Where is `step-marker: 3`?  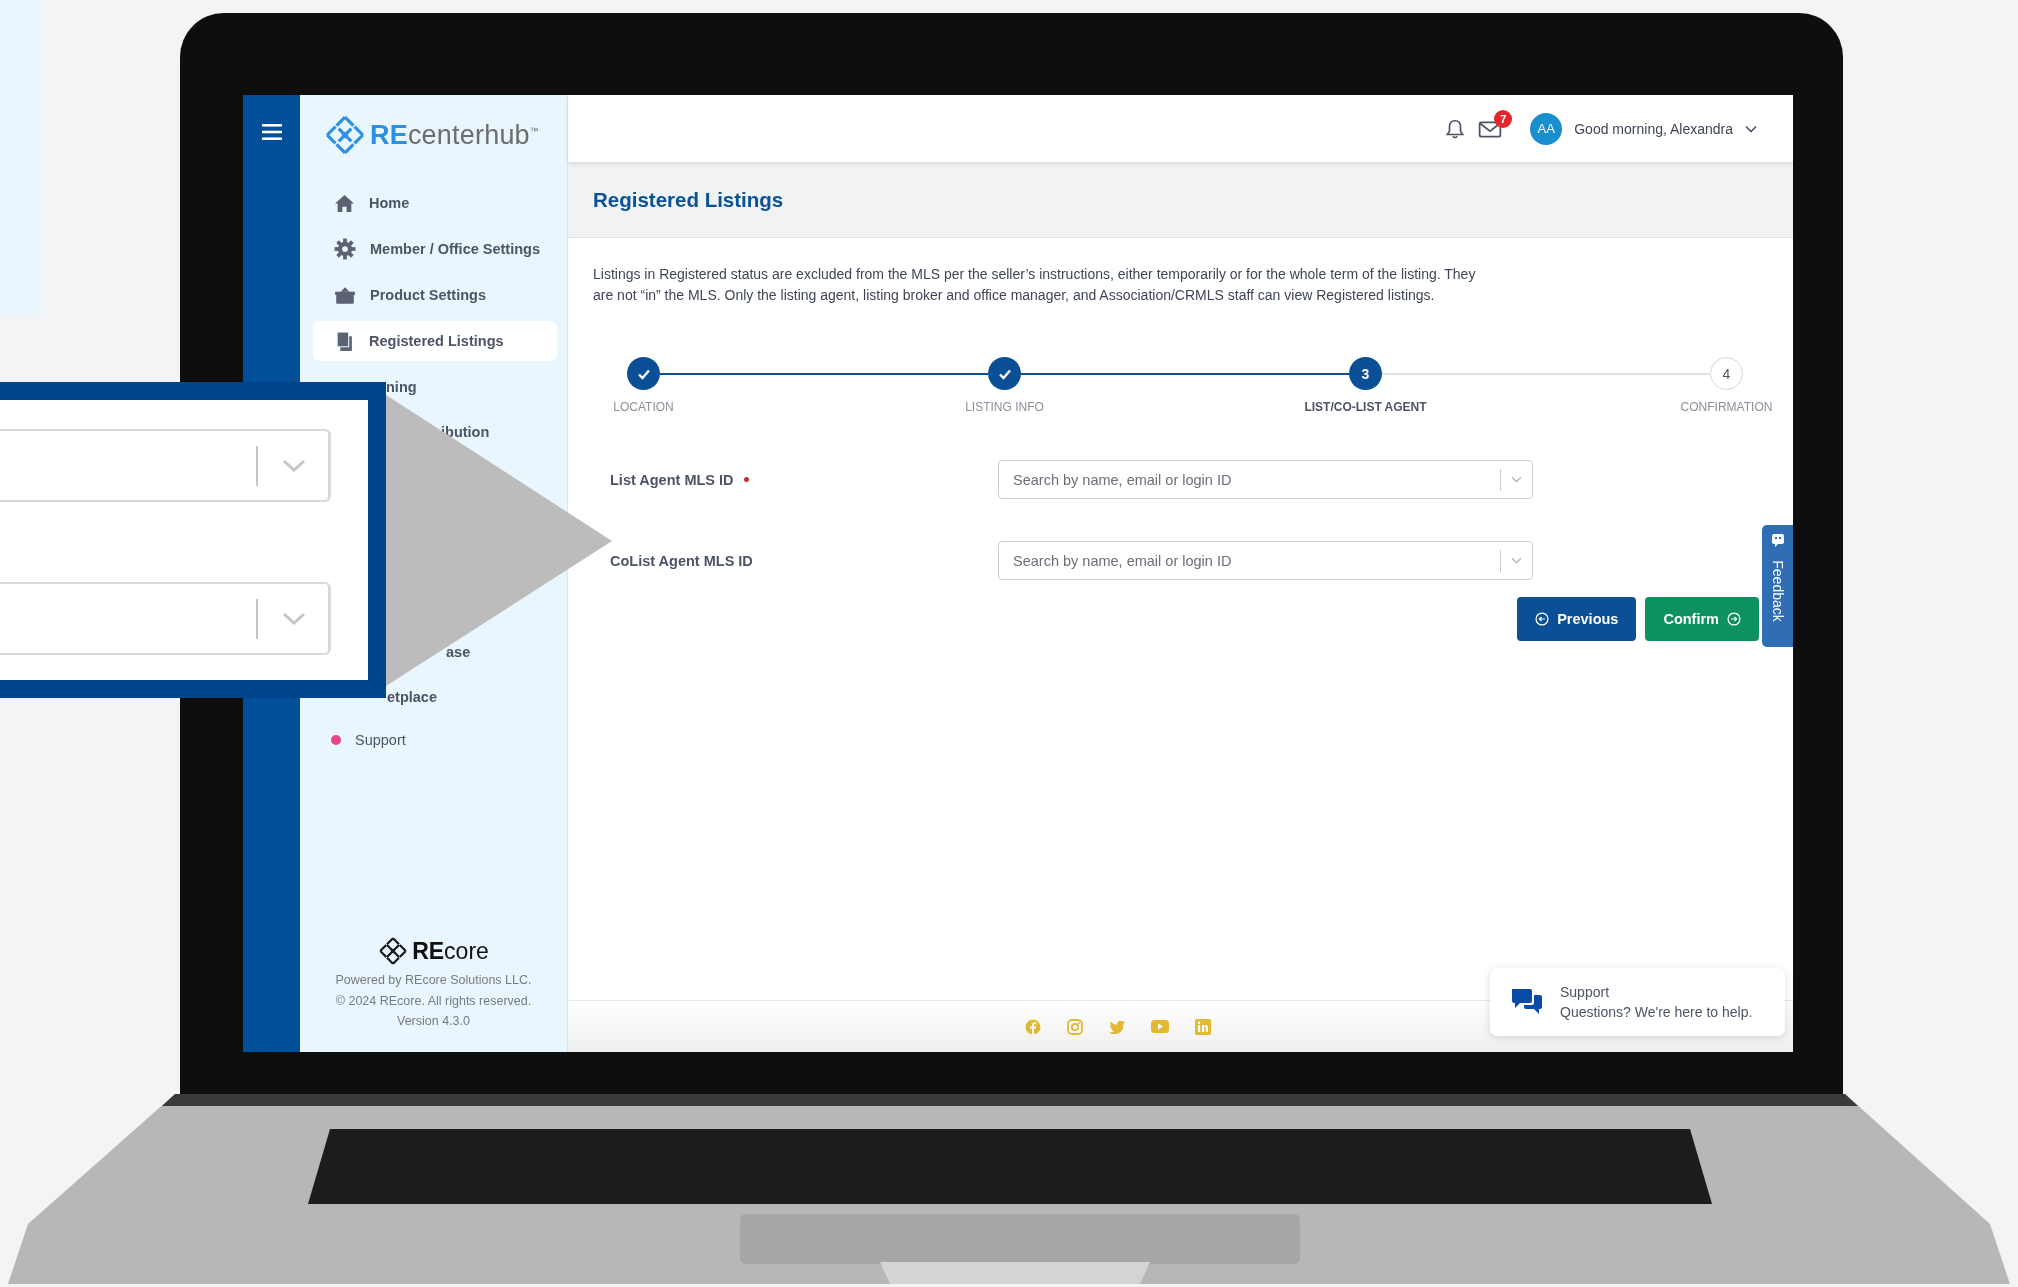 step-marker: 3 is located at coordinates (1365, 374).